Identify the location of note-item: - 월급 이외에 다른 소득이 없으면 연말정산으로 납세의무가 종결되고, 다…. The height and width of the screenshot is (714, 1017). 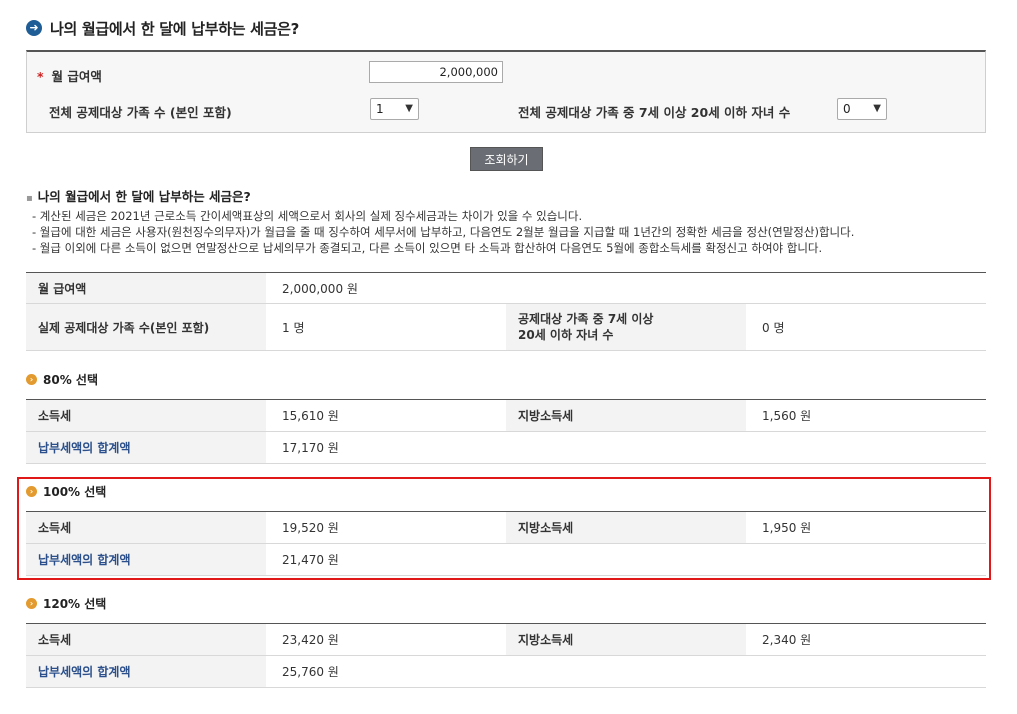
(427, 248).